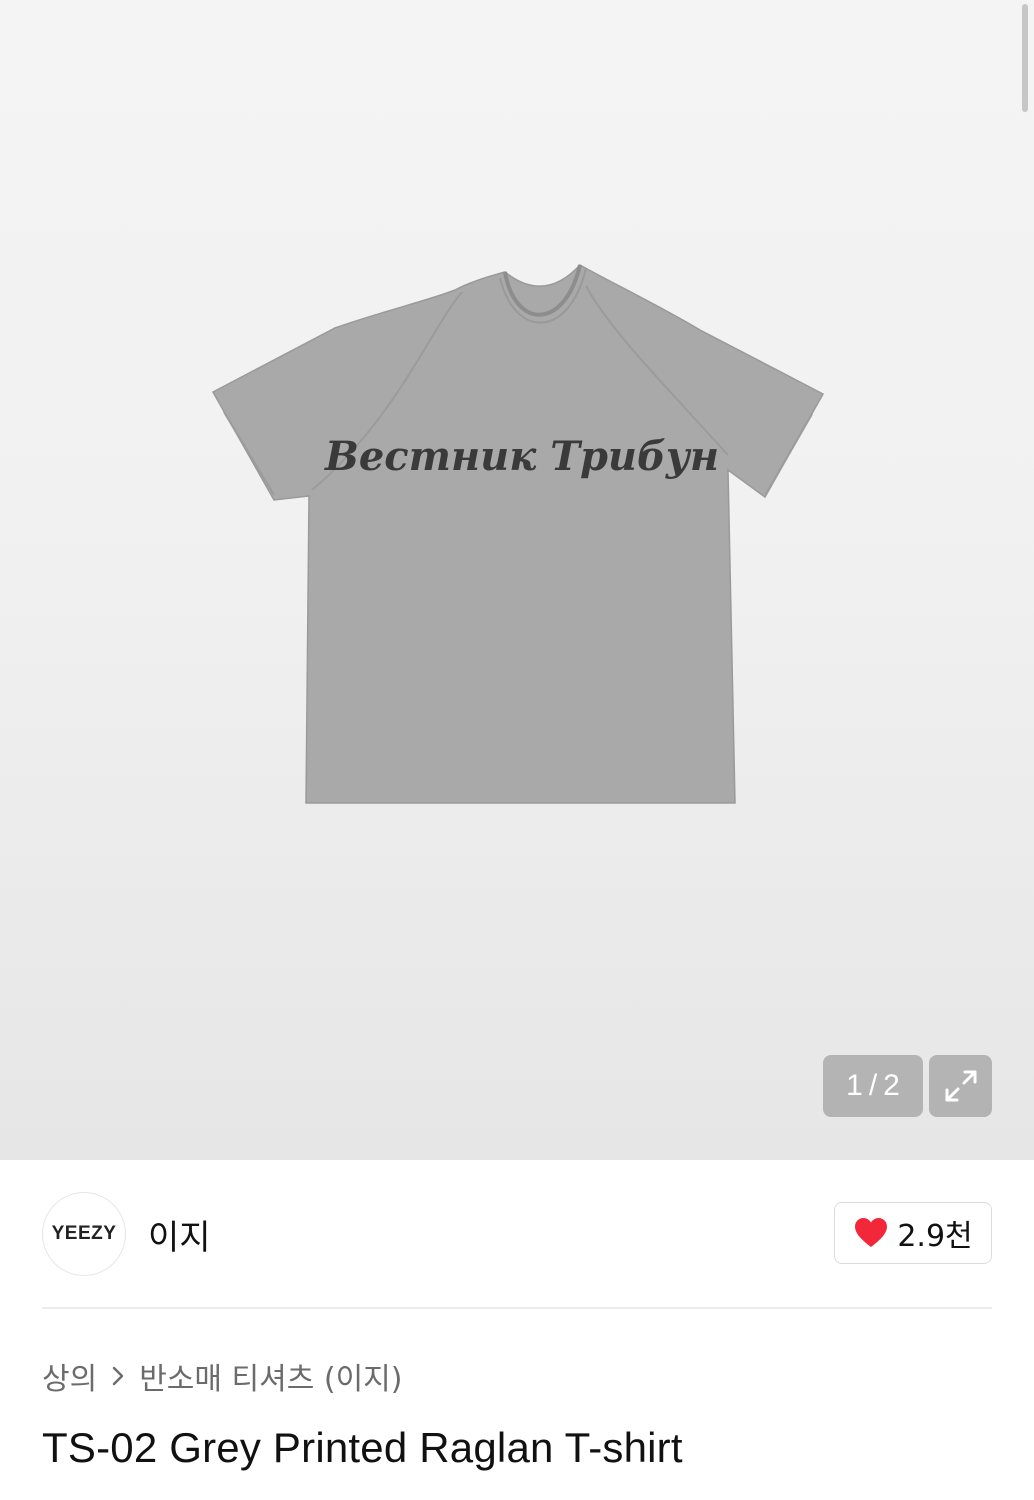  What do you see at coordinates (871, 1232) in the screenshot?
I see `heart-icon` at bounding box center [871, 1232].